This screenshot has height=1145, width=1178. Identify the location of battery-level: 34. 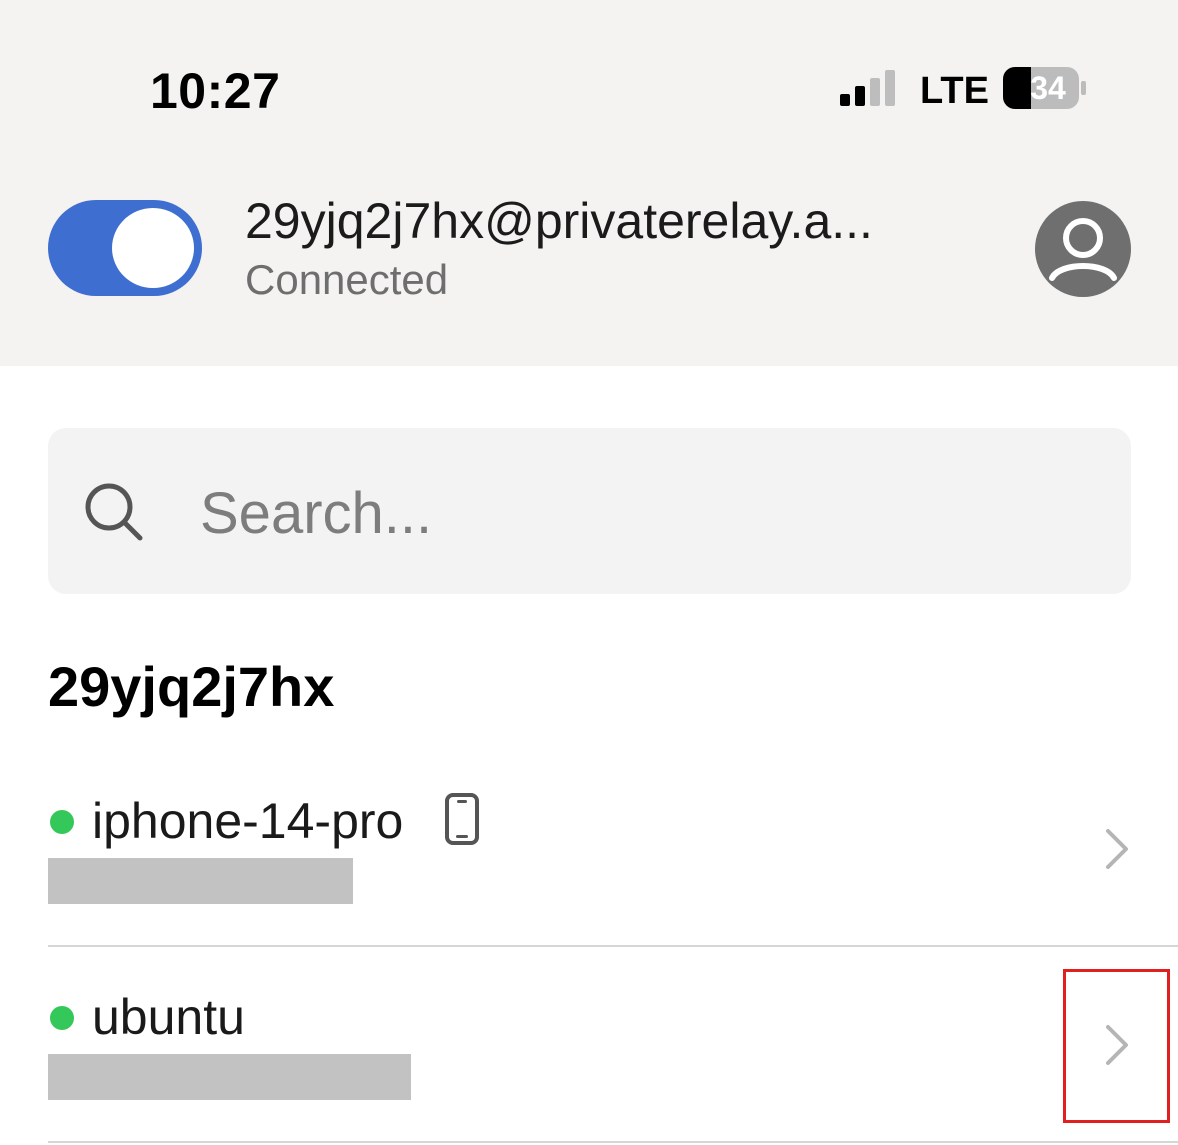
(1048, 88).